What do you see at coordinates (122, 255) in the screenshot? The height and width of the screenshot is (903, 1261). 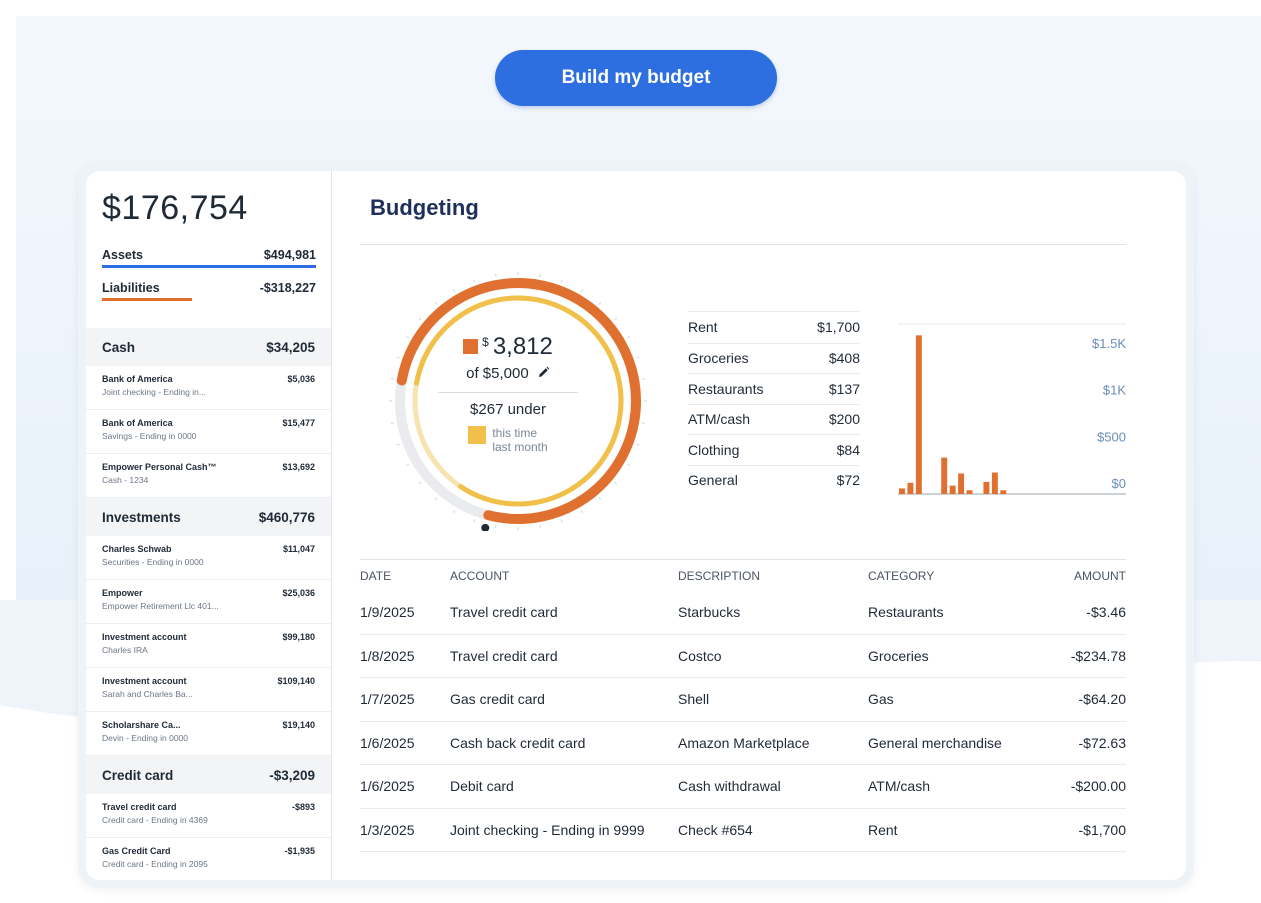 I see `assets-label: Assets` at bounding box center [122, 255].